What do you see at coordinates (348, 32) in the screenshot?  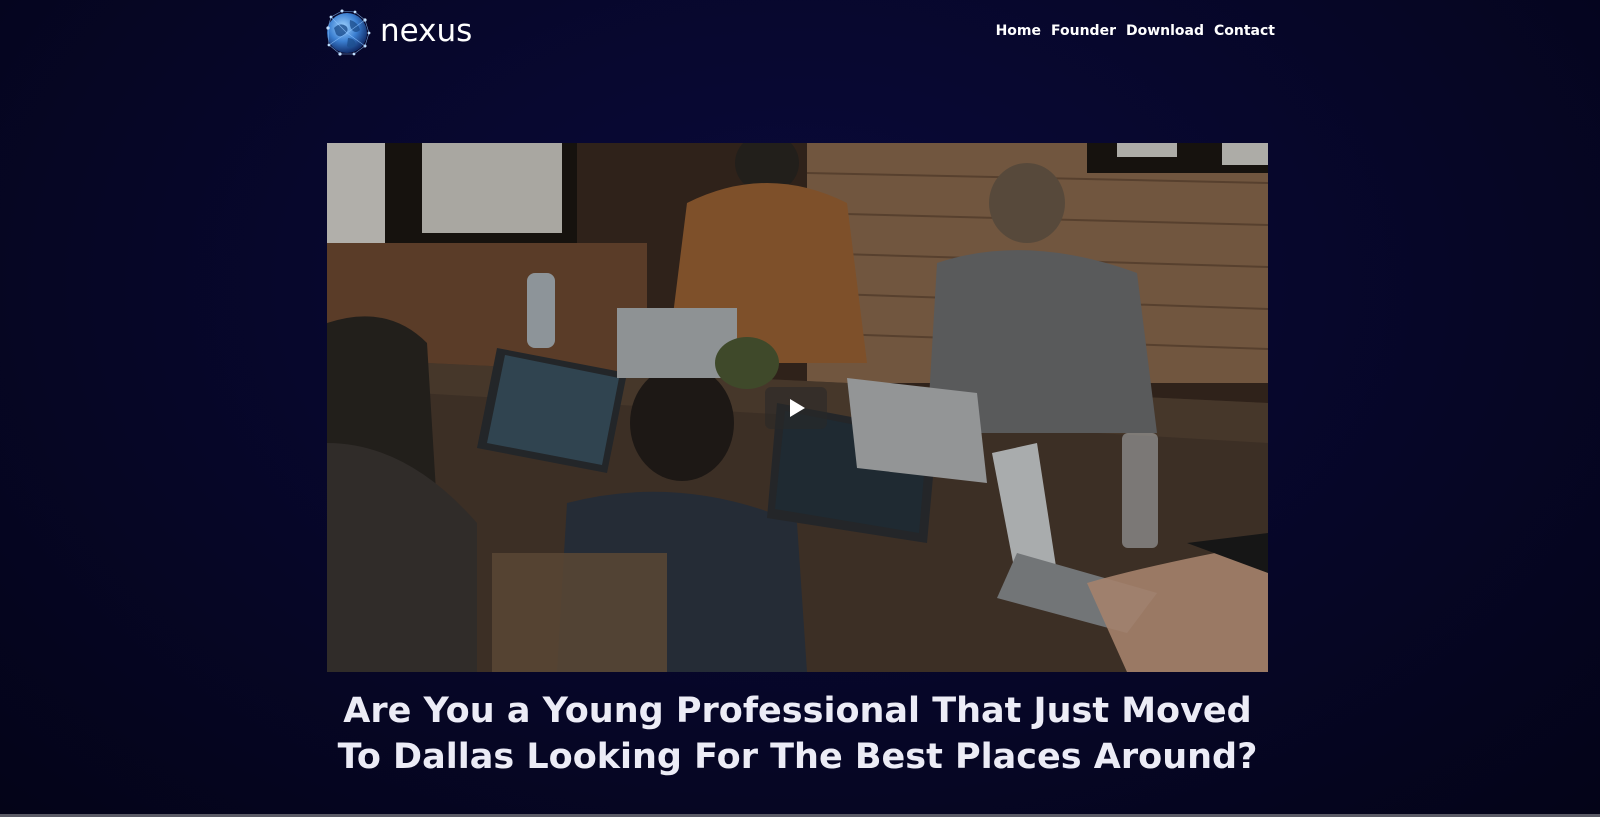 I see `globe-icon` at bounding box center [348, 32].